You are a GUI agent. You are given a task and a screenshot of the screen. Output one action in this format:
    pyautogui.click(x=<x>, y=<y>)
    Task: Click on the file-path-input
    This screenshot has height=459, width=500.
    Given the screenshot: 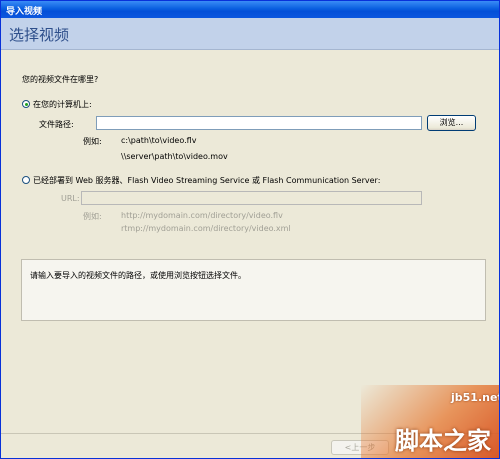 What is the action you would take?
    pyautogui.click(x=259, y=123)
    